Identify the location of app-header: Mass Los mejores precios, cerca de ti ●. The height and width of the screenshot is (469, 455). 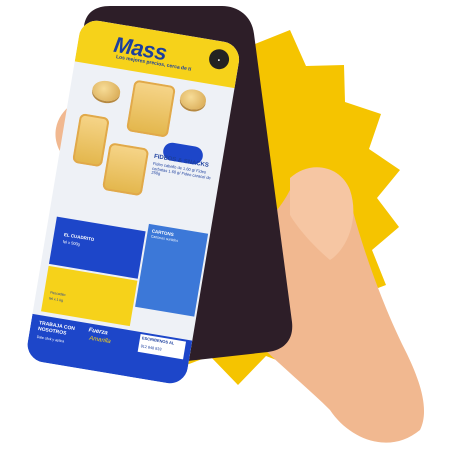
(158, 53).